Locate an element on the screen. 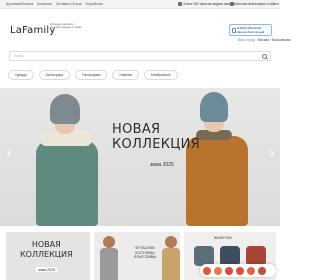 This screenshot has width=320, height=280. phone-icon is located at coordinates (234, 30).